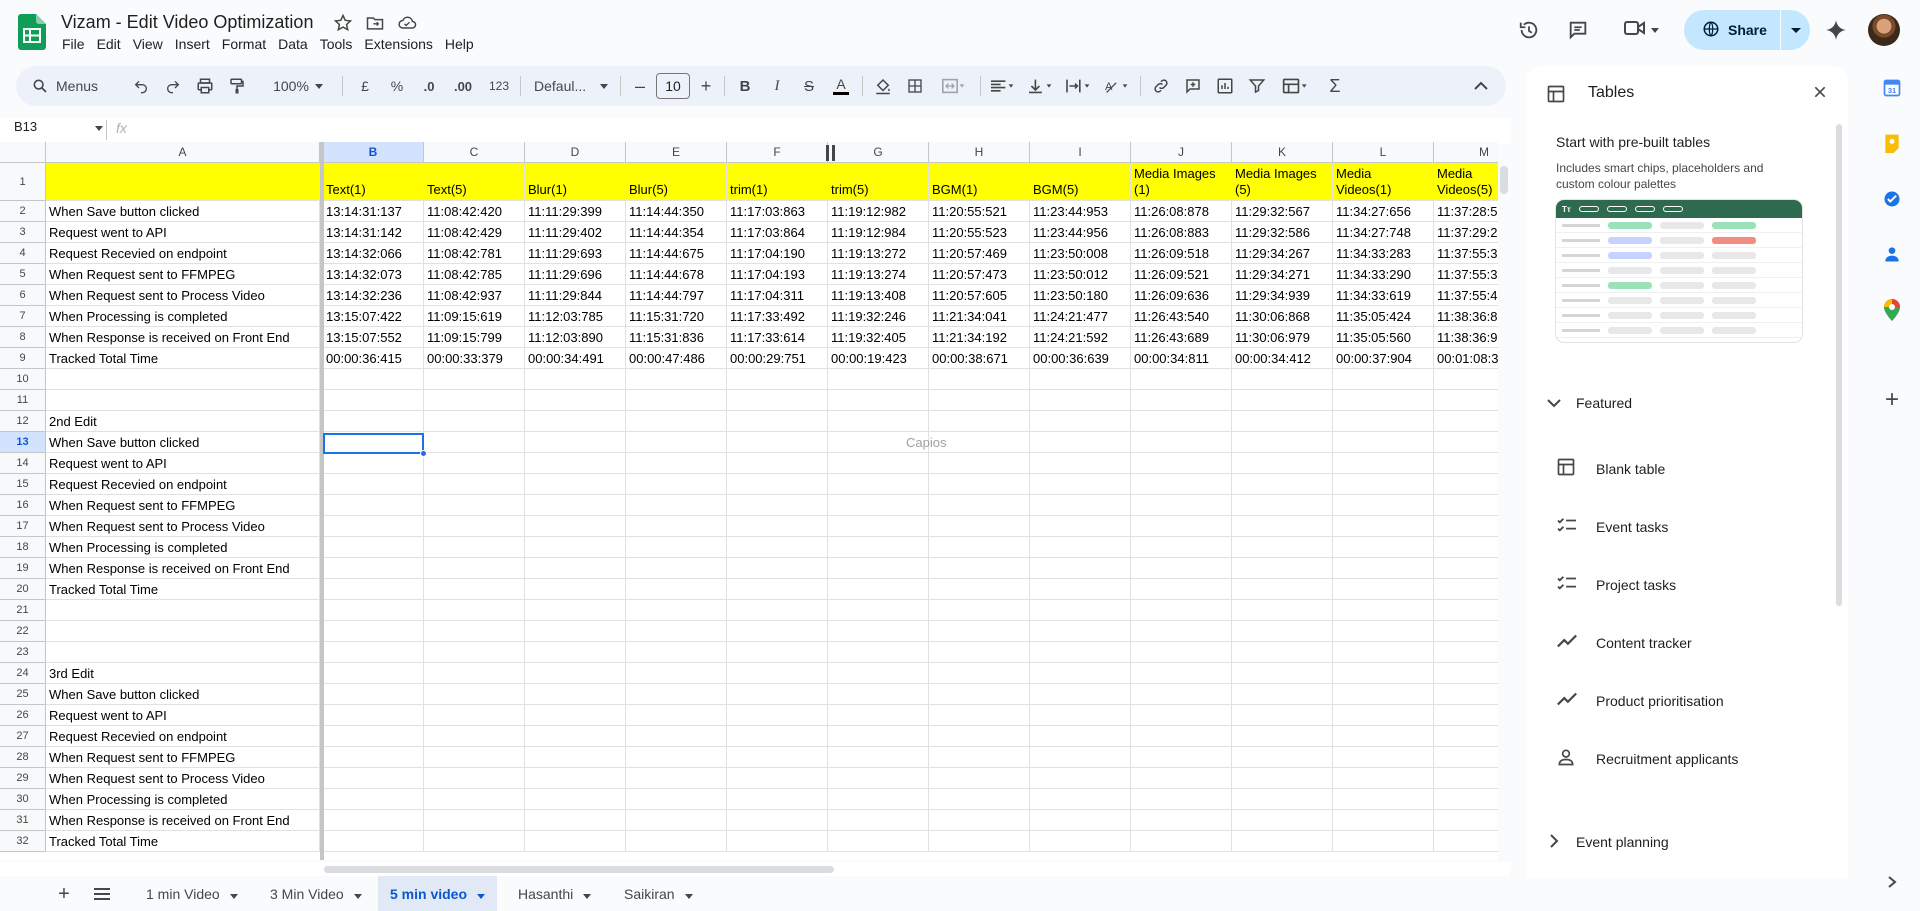  Describe the element at coordinates (183, 442) in the screenshot. I see `row-label-cell: When Save button clicked` at that location.